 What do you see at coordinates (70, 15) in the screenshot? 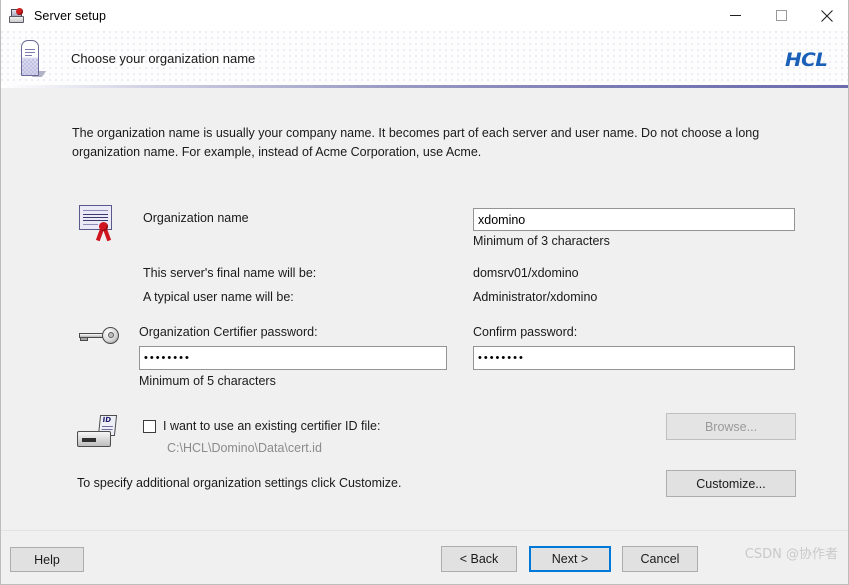
I see `window-title: Server setup` at bounding box center [70, 15].